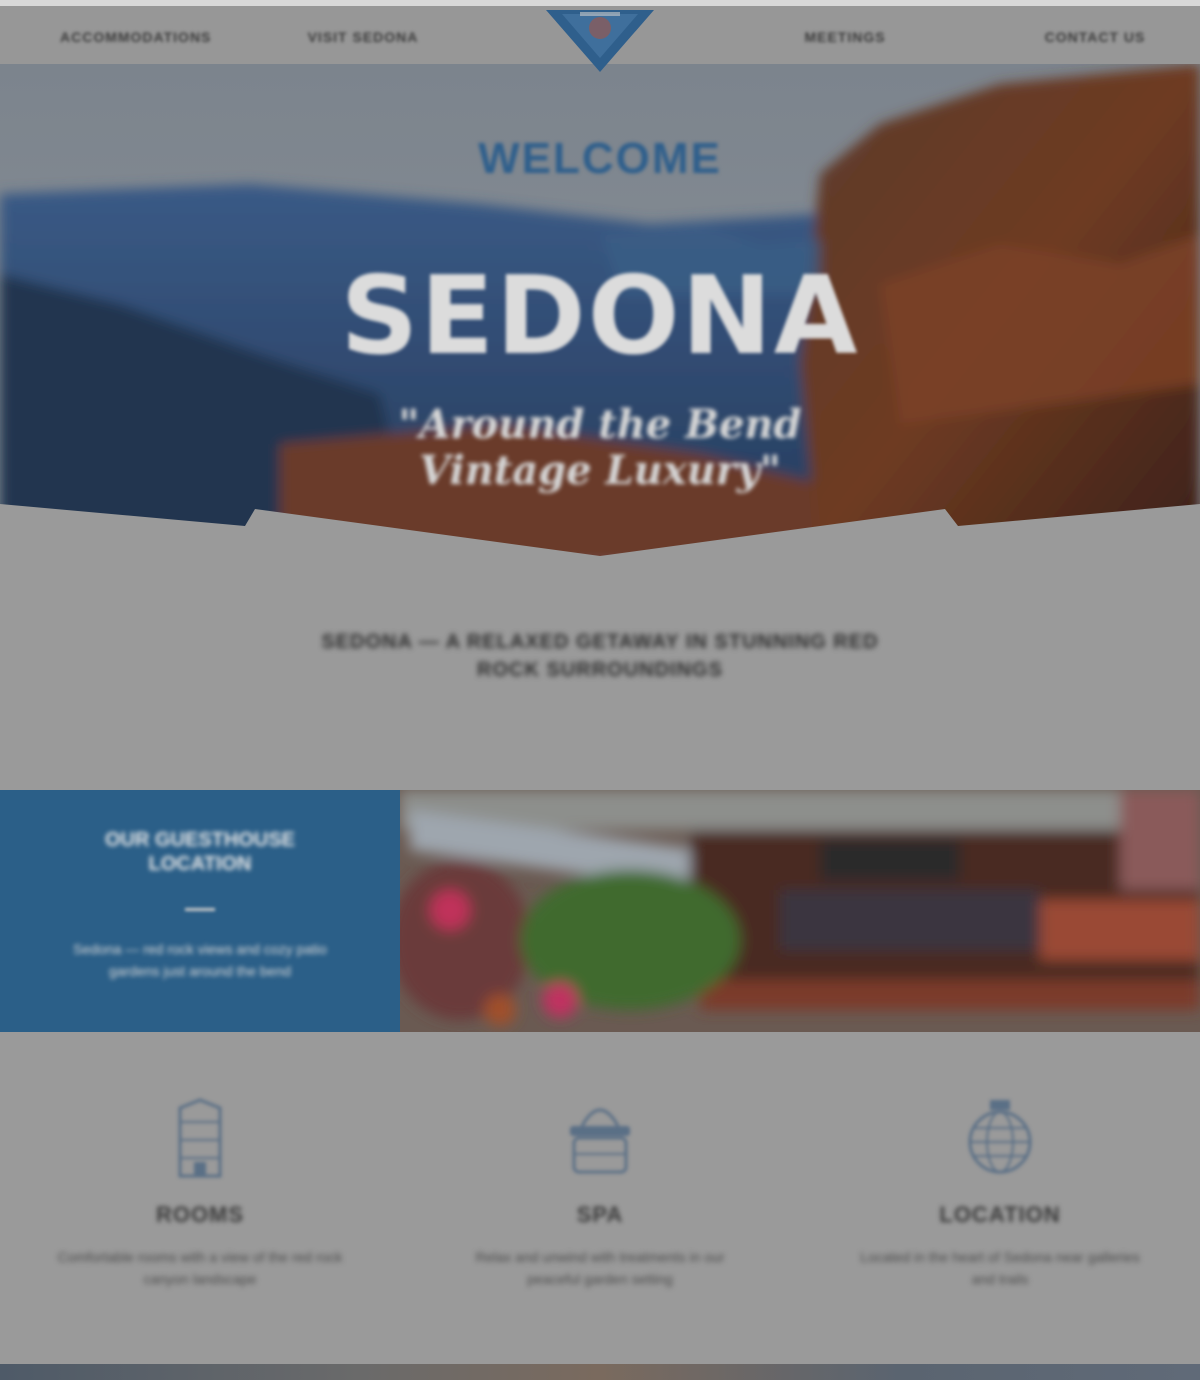 The image size is (1200, 1380). What do you see at coordinates (1095, 37) in the screenshot?
I see `nav-link-contact: Contact Us` at bounding box center [1095, 37].